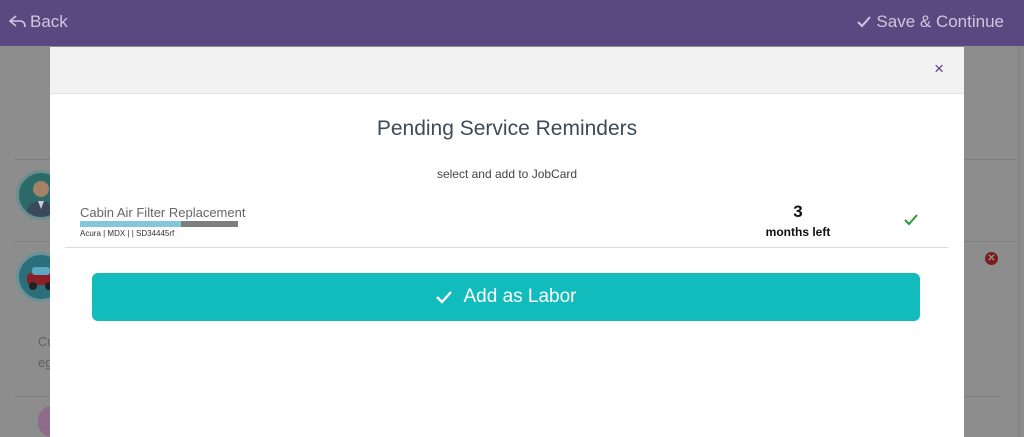 The height and width of the screenshot is (437, 1024). Describe the element at coordinates (507, 70) in the screenshot. I see `modal-header: ×` at that location.